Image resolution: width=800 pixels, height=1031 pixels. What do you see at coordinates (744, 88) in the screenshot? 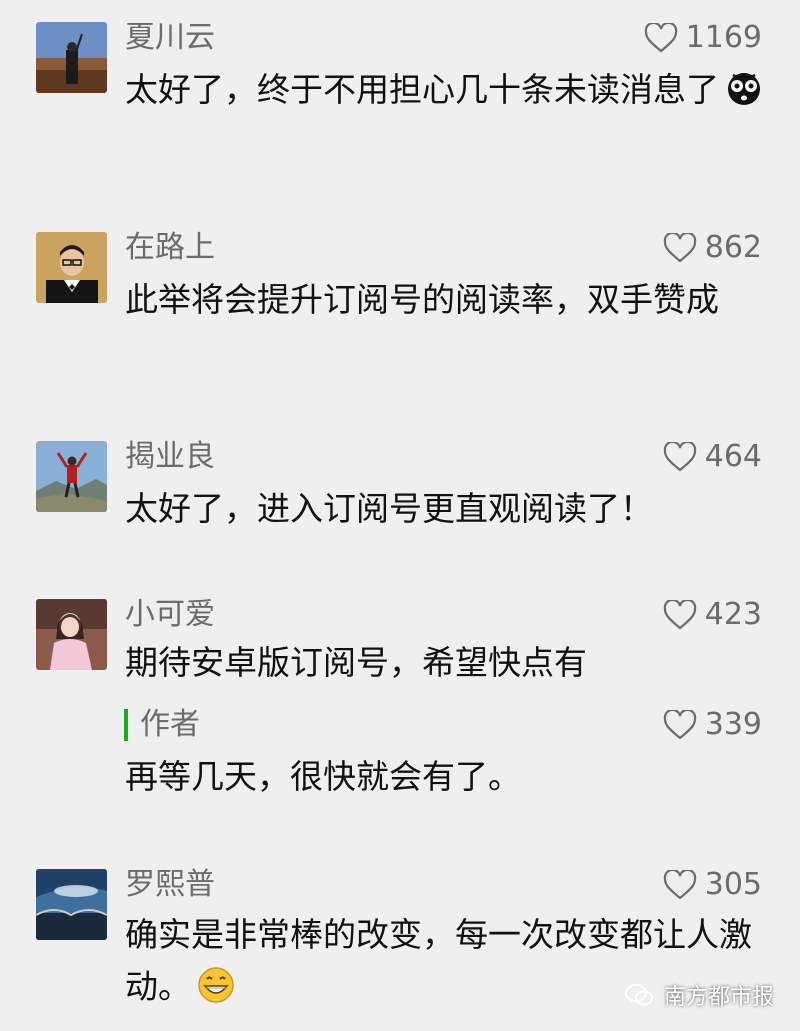
I see `shocked-emoji-icon` at bounding box center [744, 88].